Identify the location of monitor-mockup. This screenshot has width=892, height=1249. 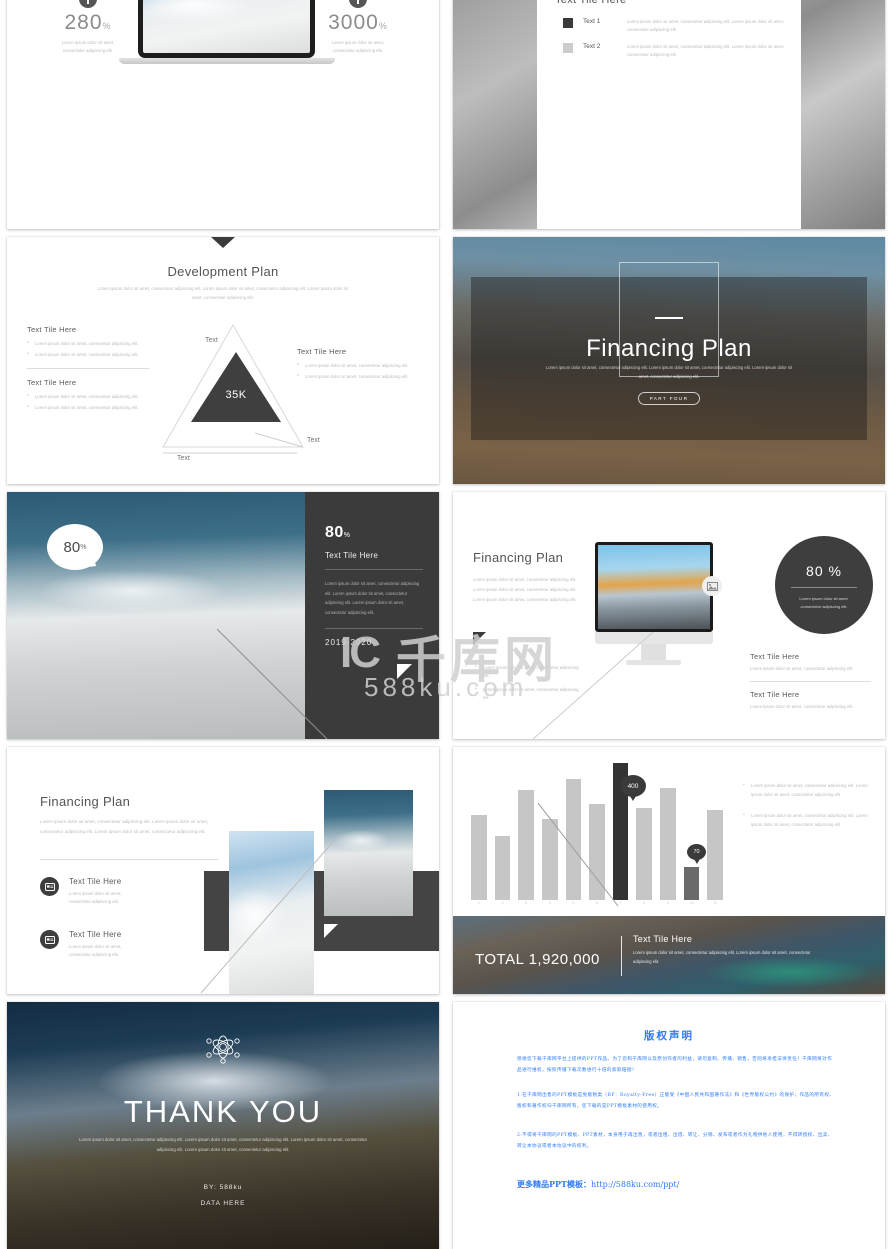
(654, 587).